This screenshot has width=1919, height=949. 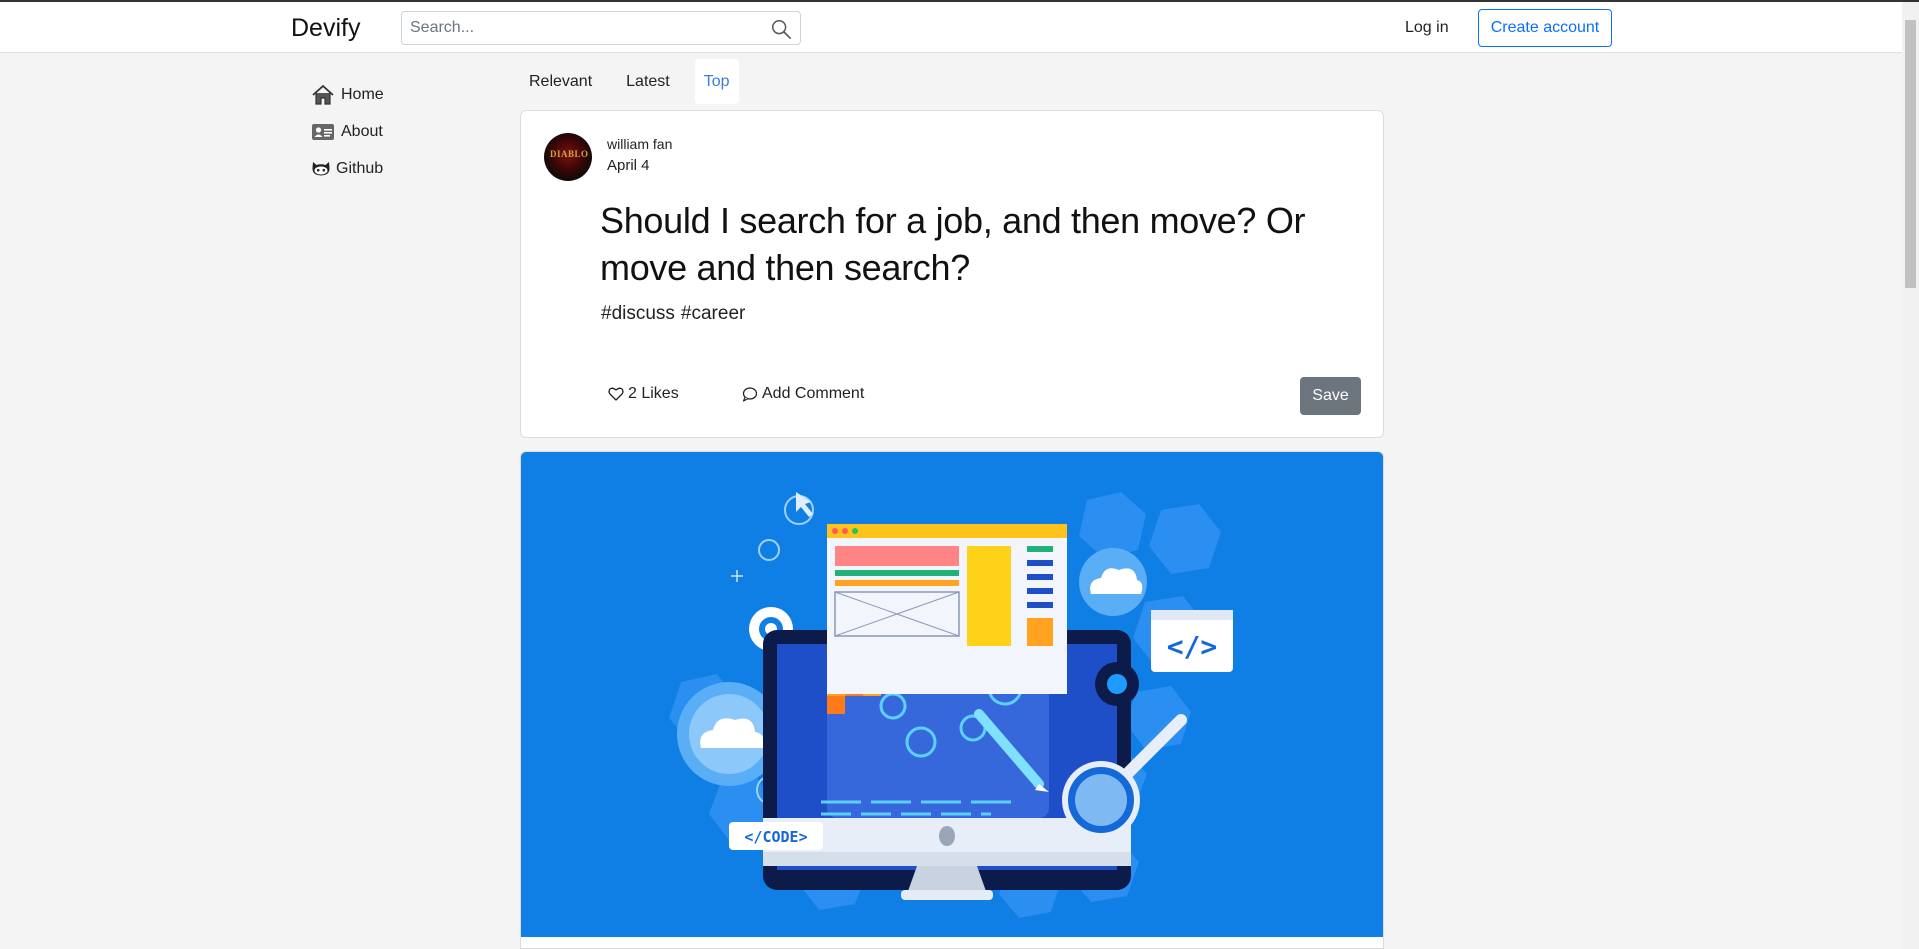 I want to click on likes-button: 2 Likes, so click(x=643, y=394).